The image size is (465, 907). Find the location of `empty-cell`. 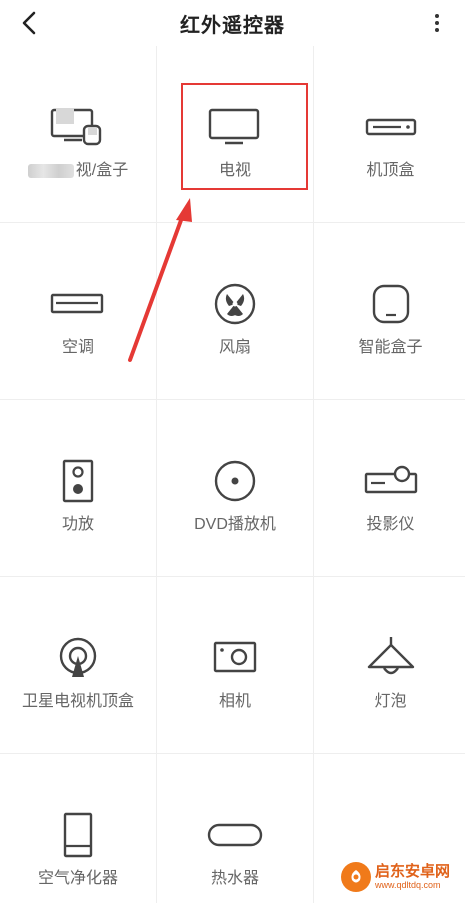

empty-cell is located at coordinates (389, 830).